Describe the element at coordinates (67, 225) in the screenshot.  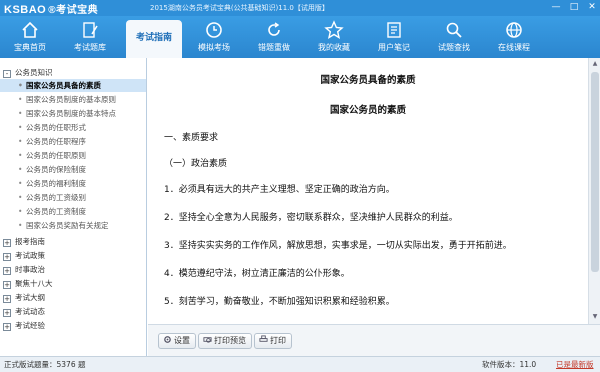
I see `tree-item-label: 国家公务员奖励有关规定` at that location.